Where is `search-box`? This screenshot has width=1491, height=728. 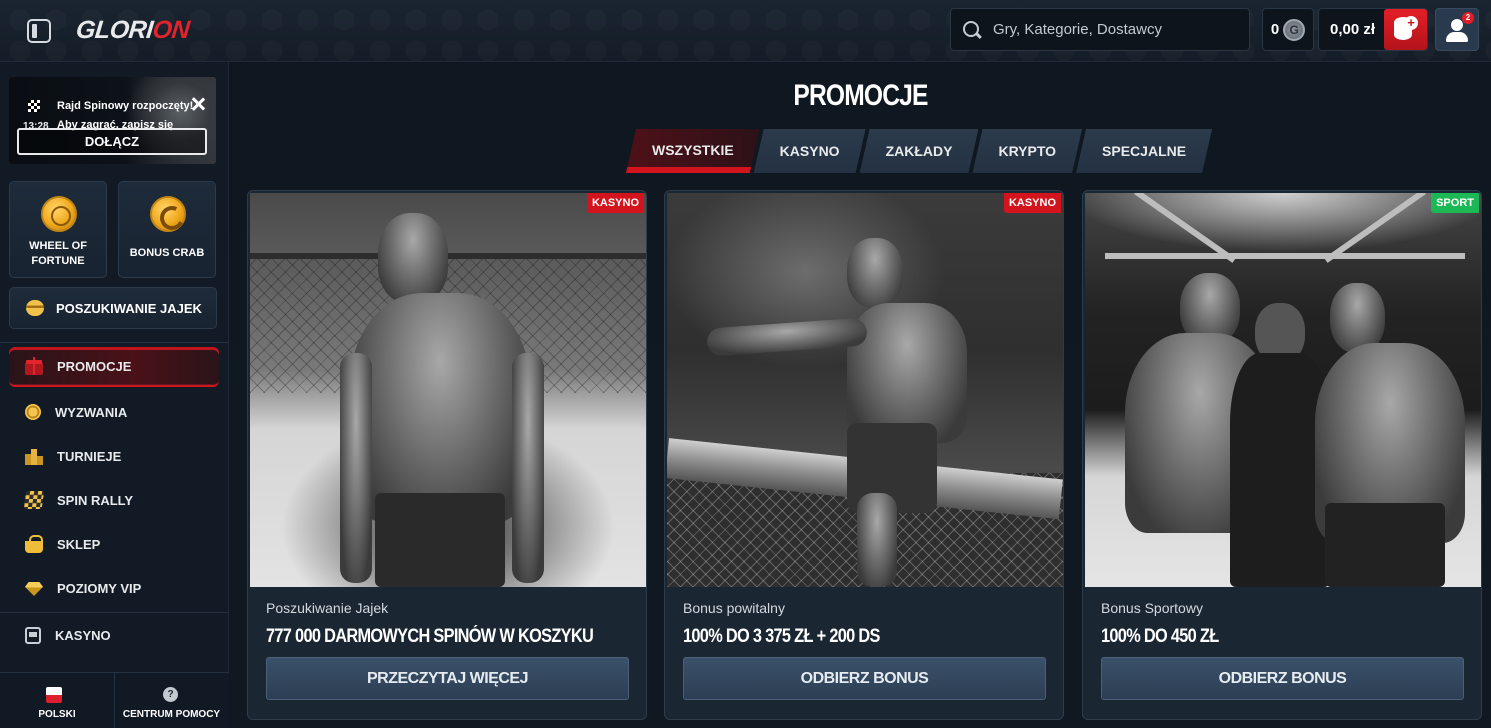
search-box is located at coordinates (1100, 29).